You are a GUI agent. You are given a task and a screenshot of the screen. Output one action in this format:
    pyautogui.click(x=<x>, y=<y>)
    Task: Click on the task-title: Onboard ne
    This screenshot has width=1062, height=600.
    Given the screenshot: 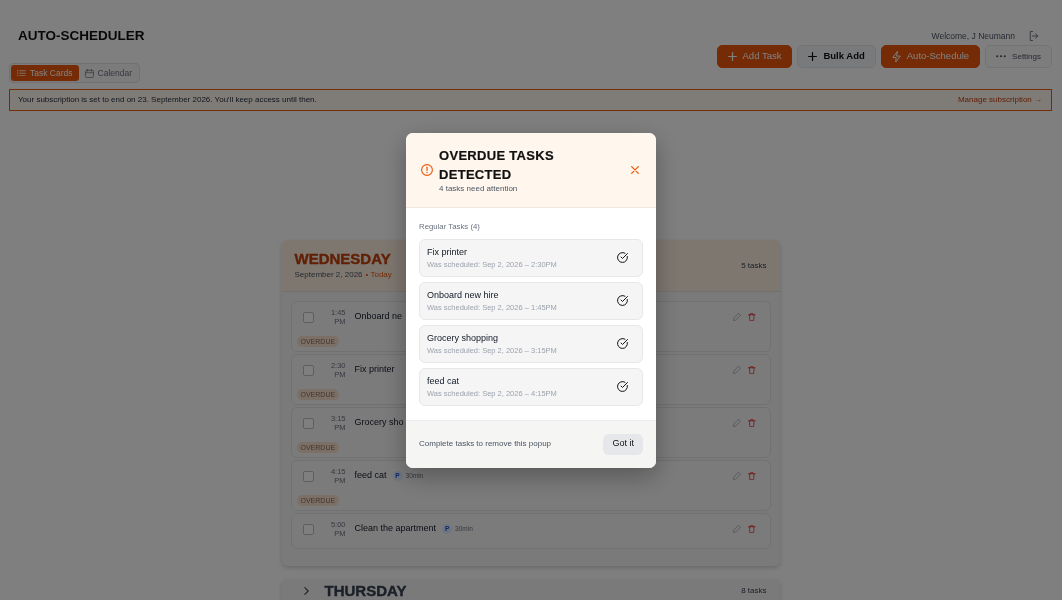 What is the action you would take?
    pyautogui.click(x=378, y=317)
    